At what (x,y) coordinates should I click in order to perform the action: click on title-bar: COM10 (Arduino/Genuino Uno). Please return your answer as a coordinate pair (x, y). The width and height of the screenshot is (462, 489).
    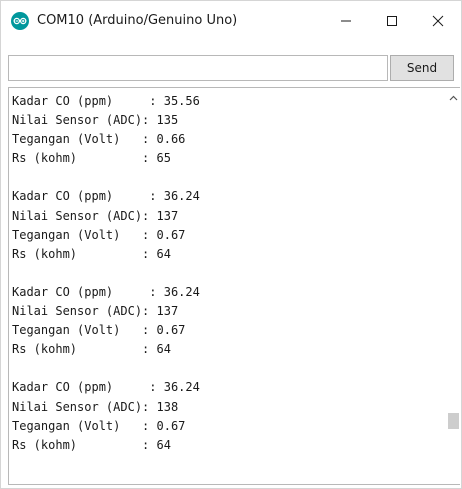
    Looking at the image, I should click on (231, 21).